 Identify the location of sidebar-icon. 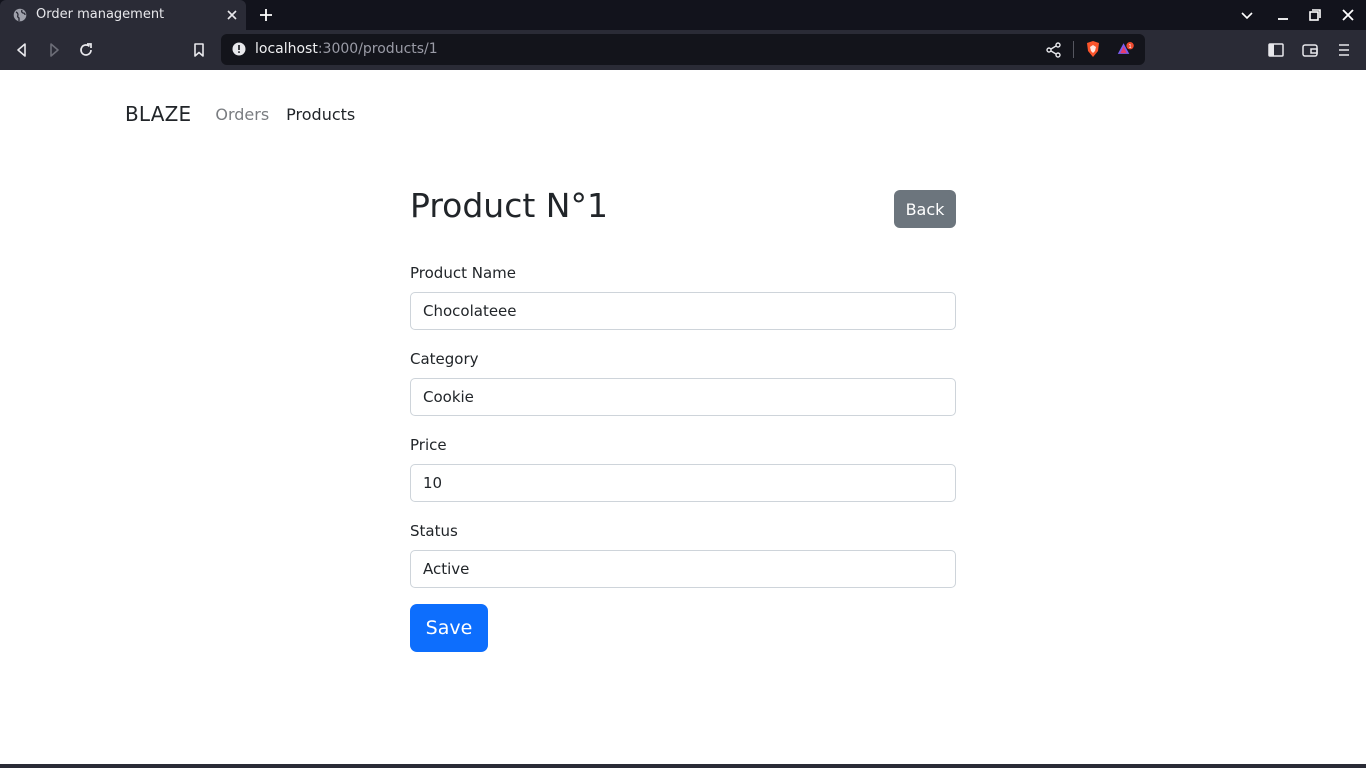
(1276, 50).